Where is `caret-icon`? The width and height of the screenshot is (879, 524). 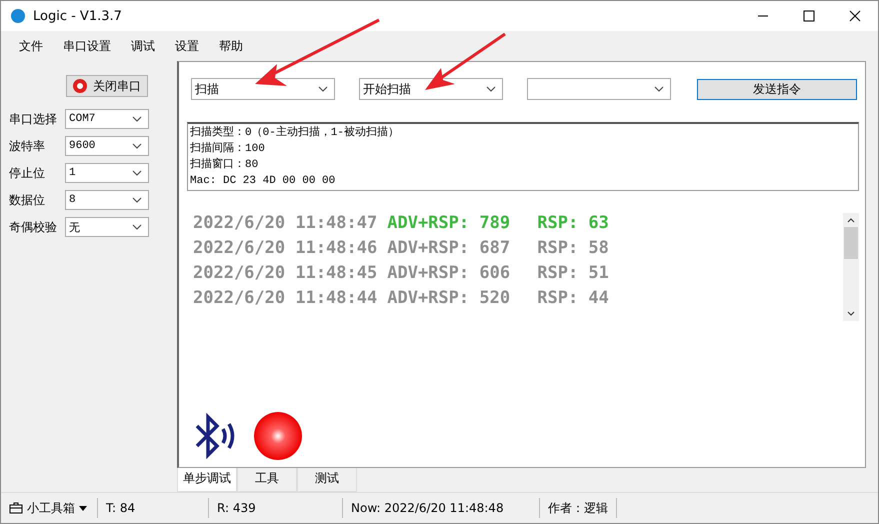
caret-icon is located at coordinates (83, 508).